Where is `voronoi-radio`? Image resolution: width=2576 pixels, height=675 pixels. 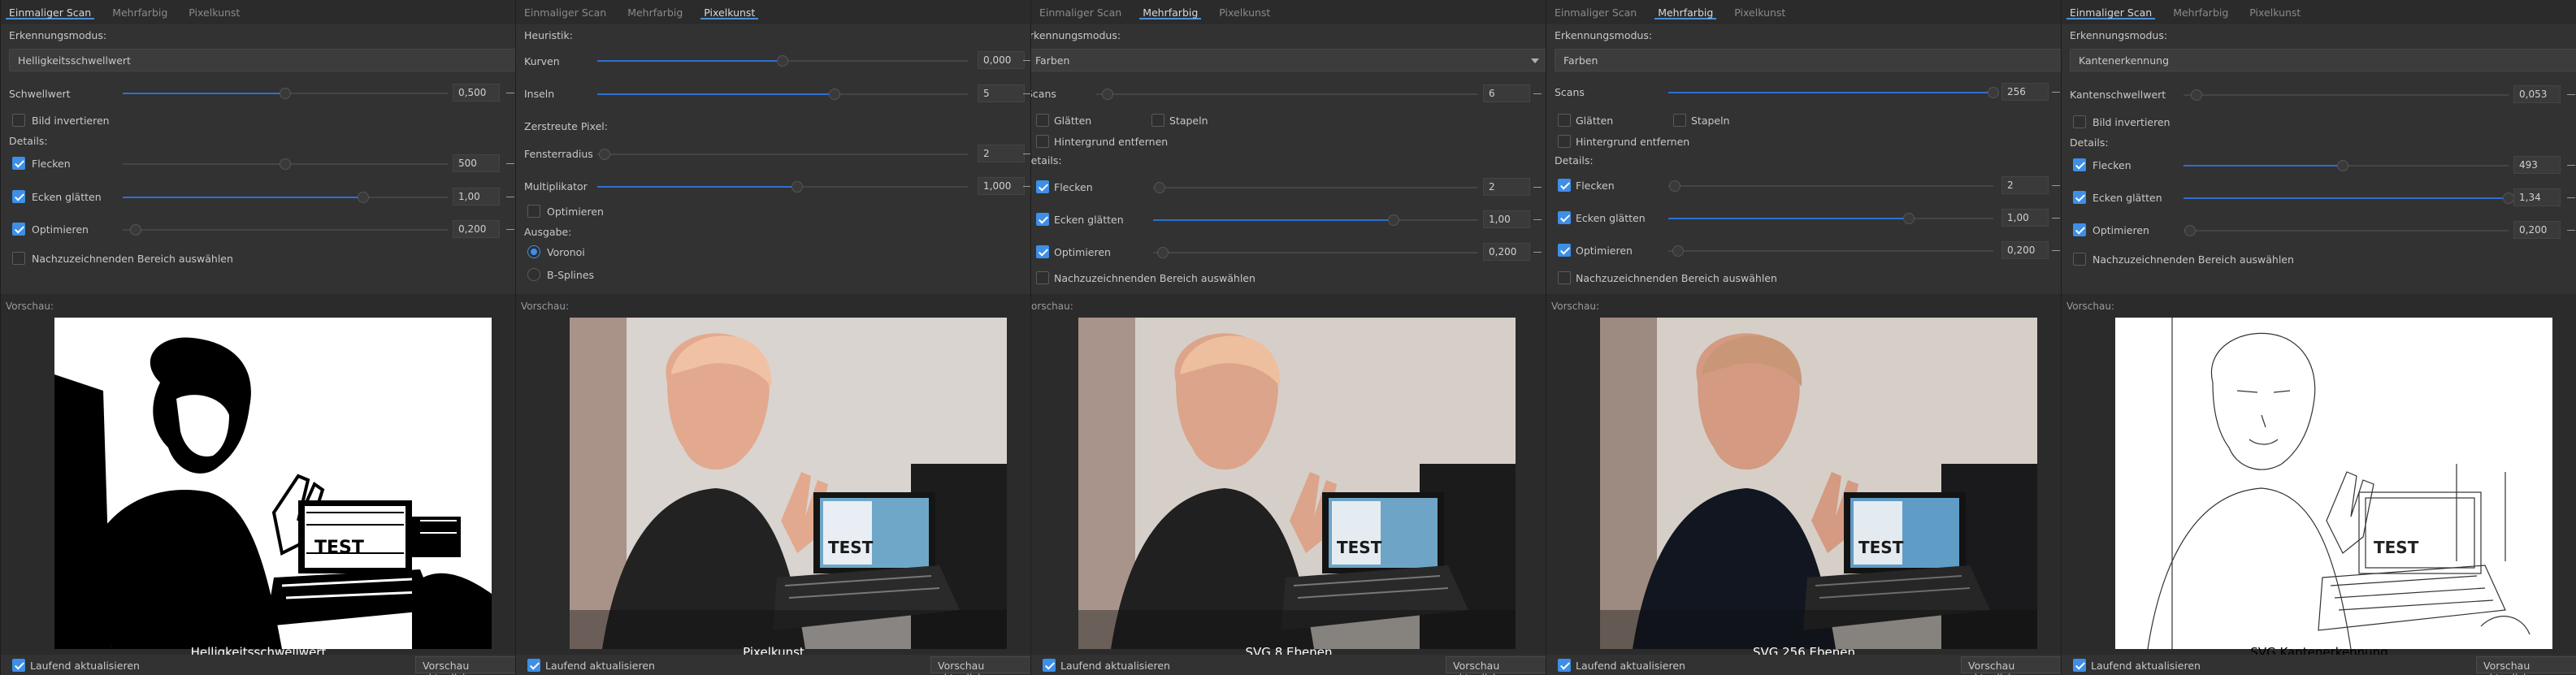
voronoi-radio is located at coordinates (533, 251).